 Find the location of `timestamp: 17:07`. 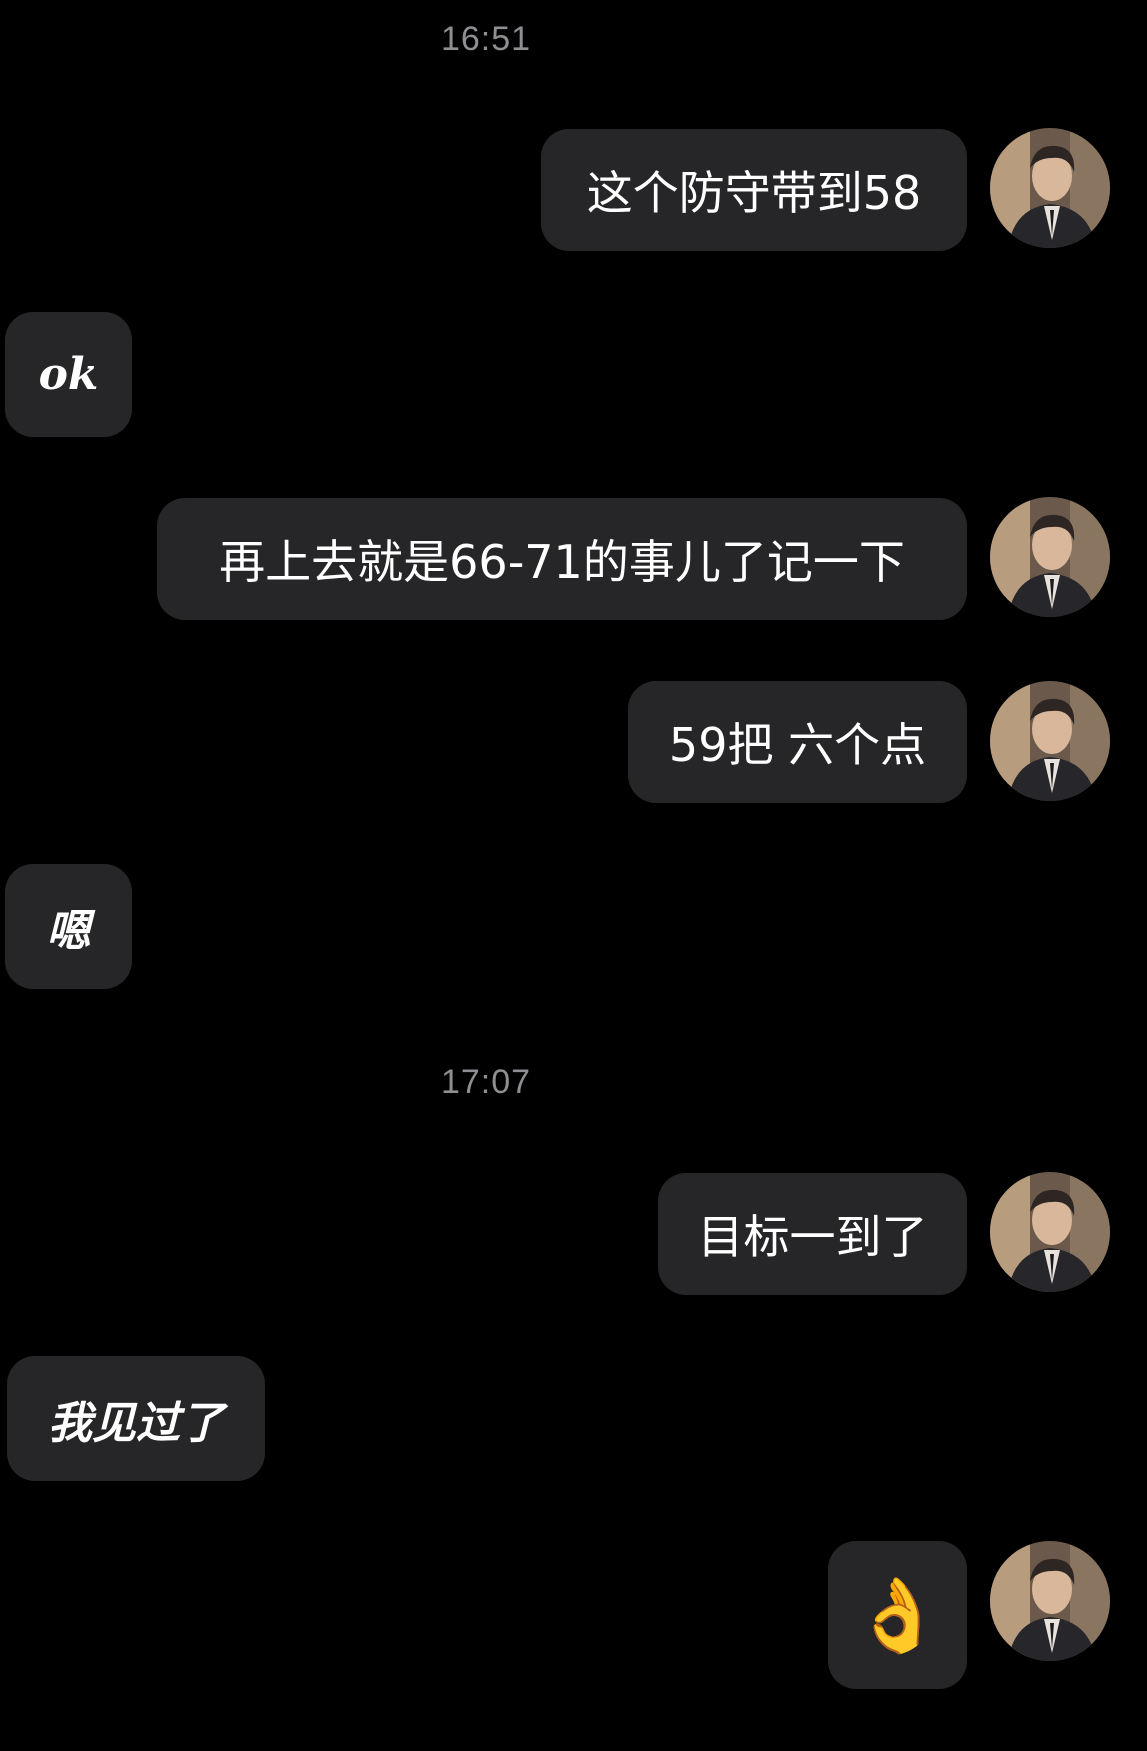

timestamp: 17:07 is located at coordinates (486, 1082).